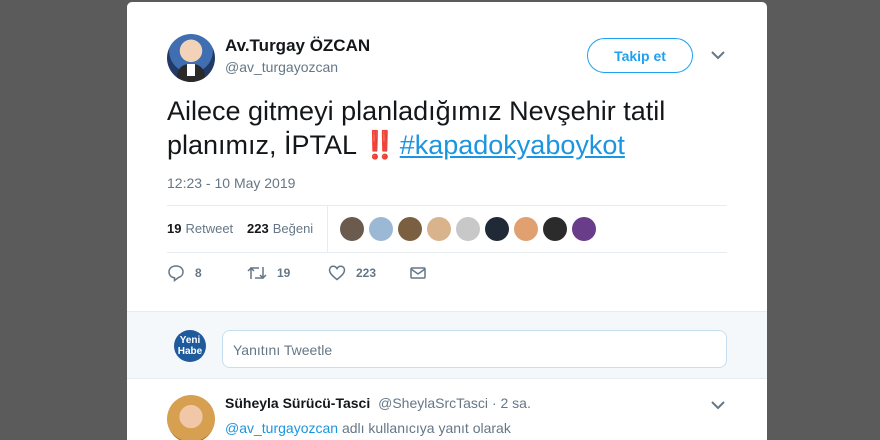  What do you see at coordinates (352, 273) in the screenshot?
I see `like-button: 223` at bounding box center [352, 273].